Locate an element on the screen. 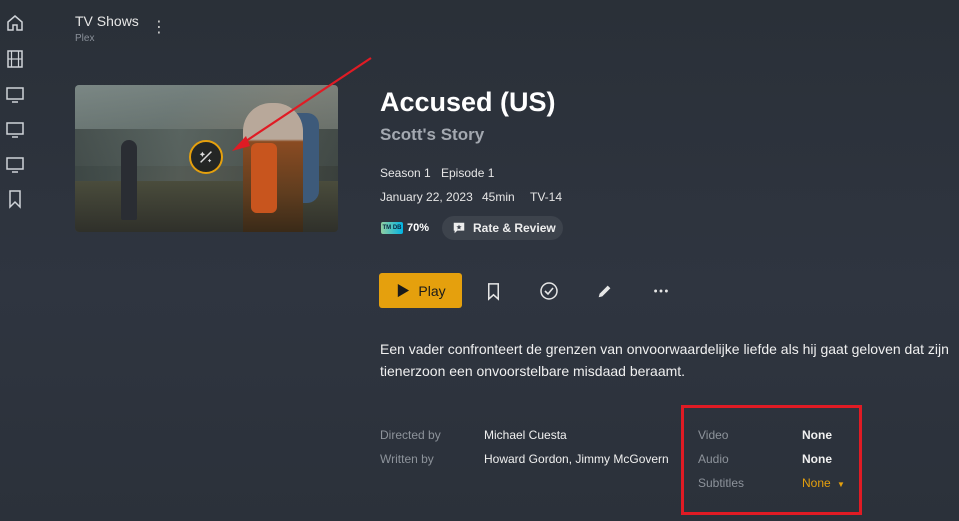  thumbnail-scarf is located at coordinates (264, 178).